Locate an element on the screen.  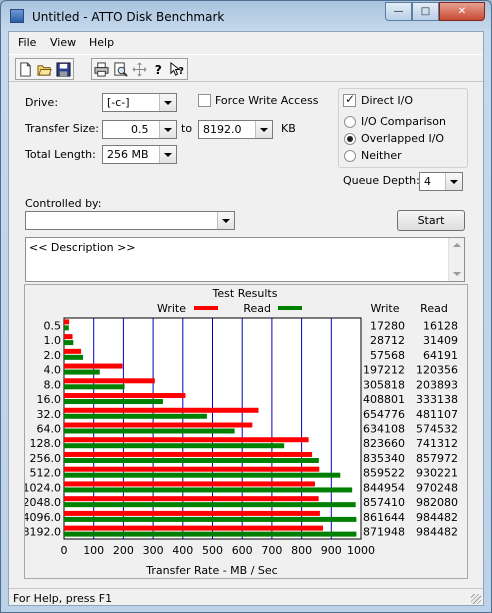
y-tick-label: 128.0 is located at coordinates (46, 443).